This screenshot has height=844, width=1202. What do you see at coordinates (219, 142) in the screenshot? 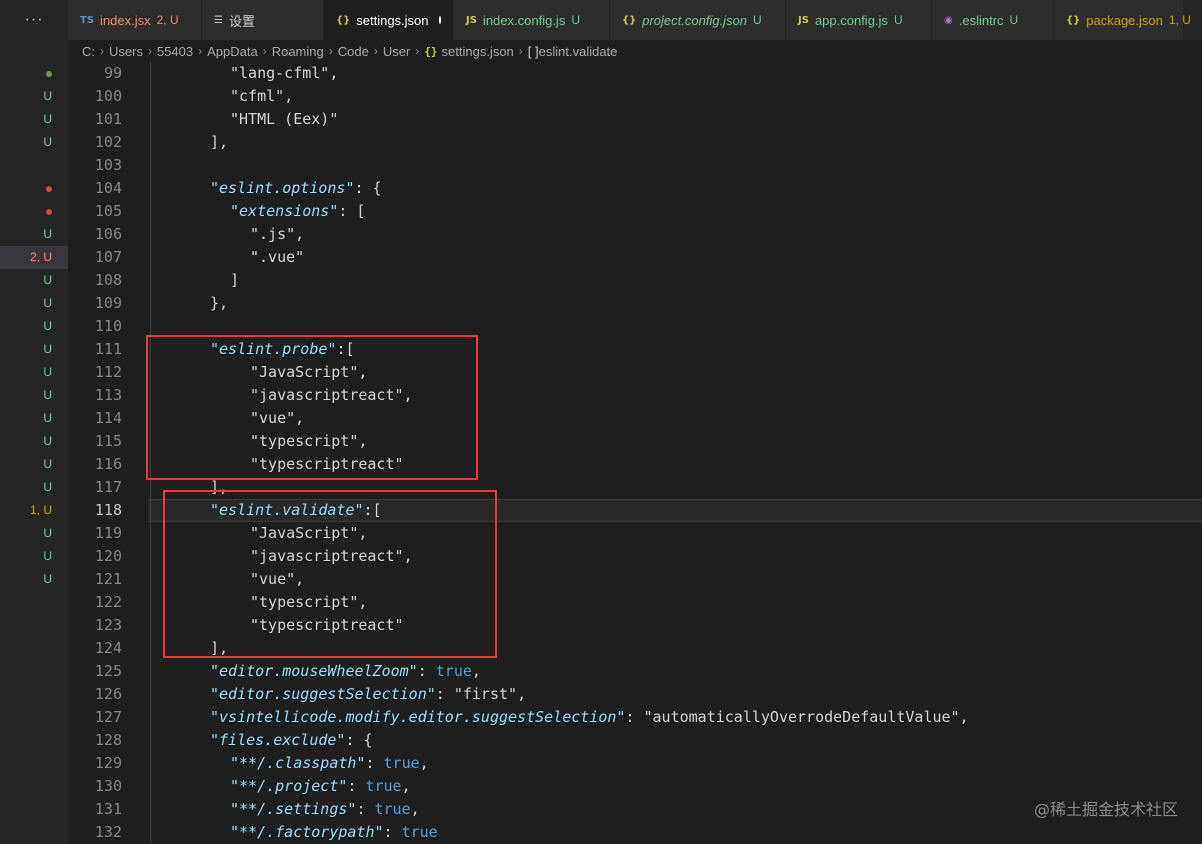
I see `code-line: ],` at bounding box center [219, 142].